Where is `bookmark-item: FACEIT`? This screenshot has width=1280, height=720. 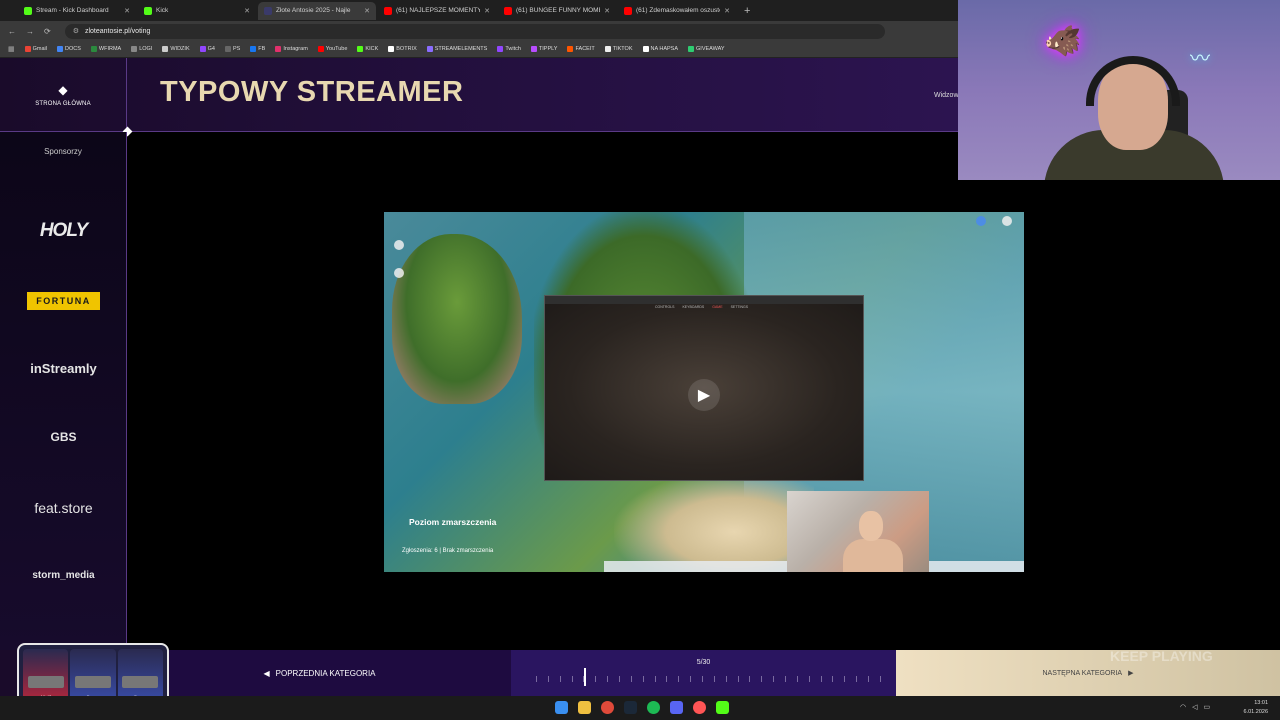 bookmark-item: FACEIT is located at coordinates (581, 49).